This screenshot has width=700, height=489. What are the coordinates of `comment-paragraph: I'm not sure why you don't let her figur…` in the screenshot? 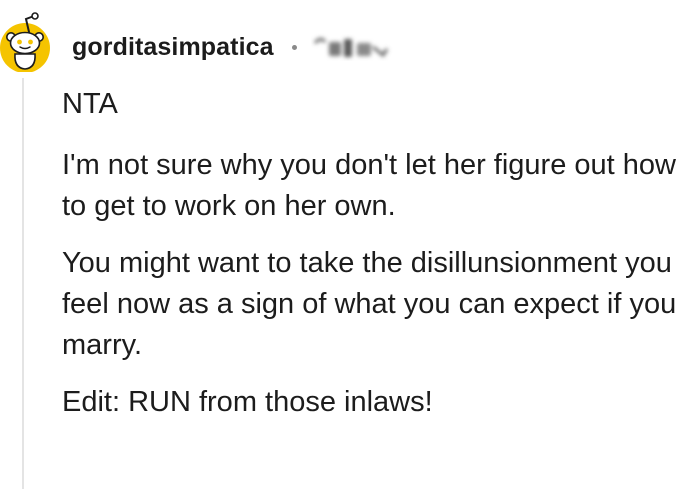 It's located at (369, 185).